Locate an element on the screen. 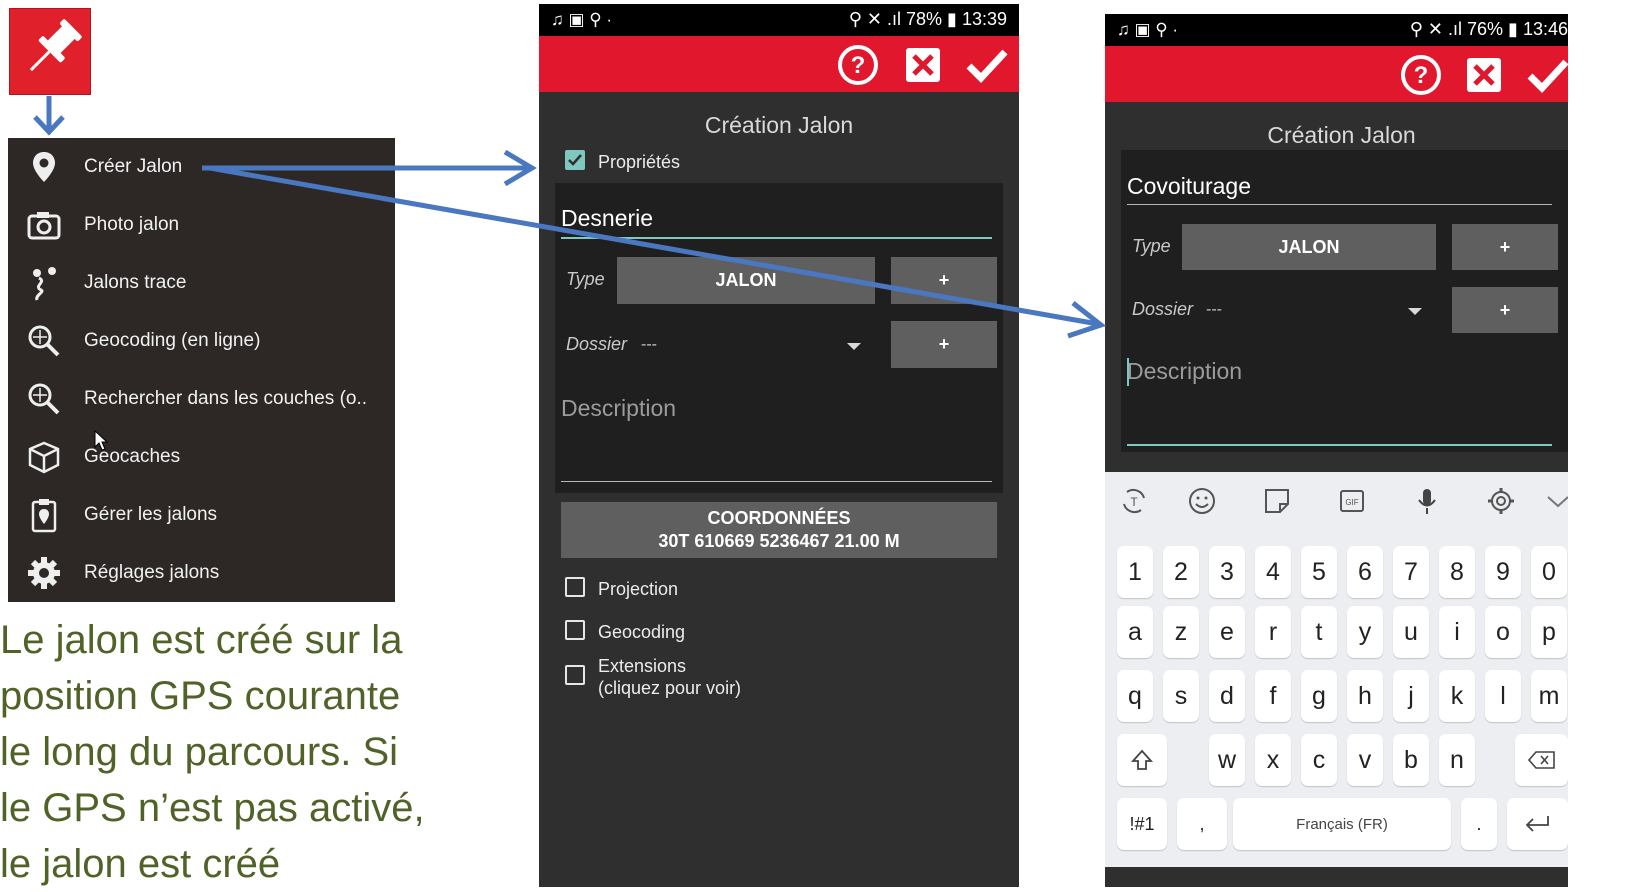  menu-item-create-jalon: Créer Jalon is located at coordinates (201, 167).